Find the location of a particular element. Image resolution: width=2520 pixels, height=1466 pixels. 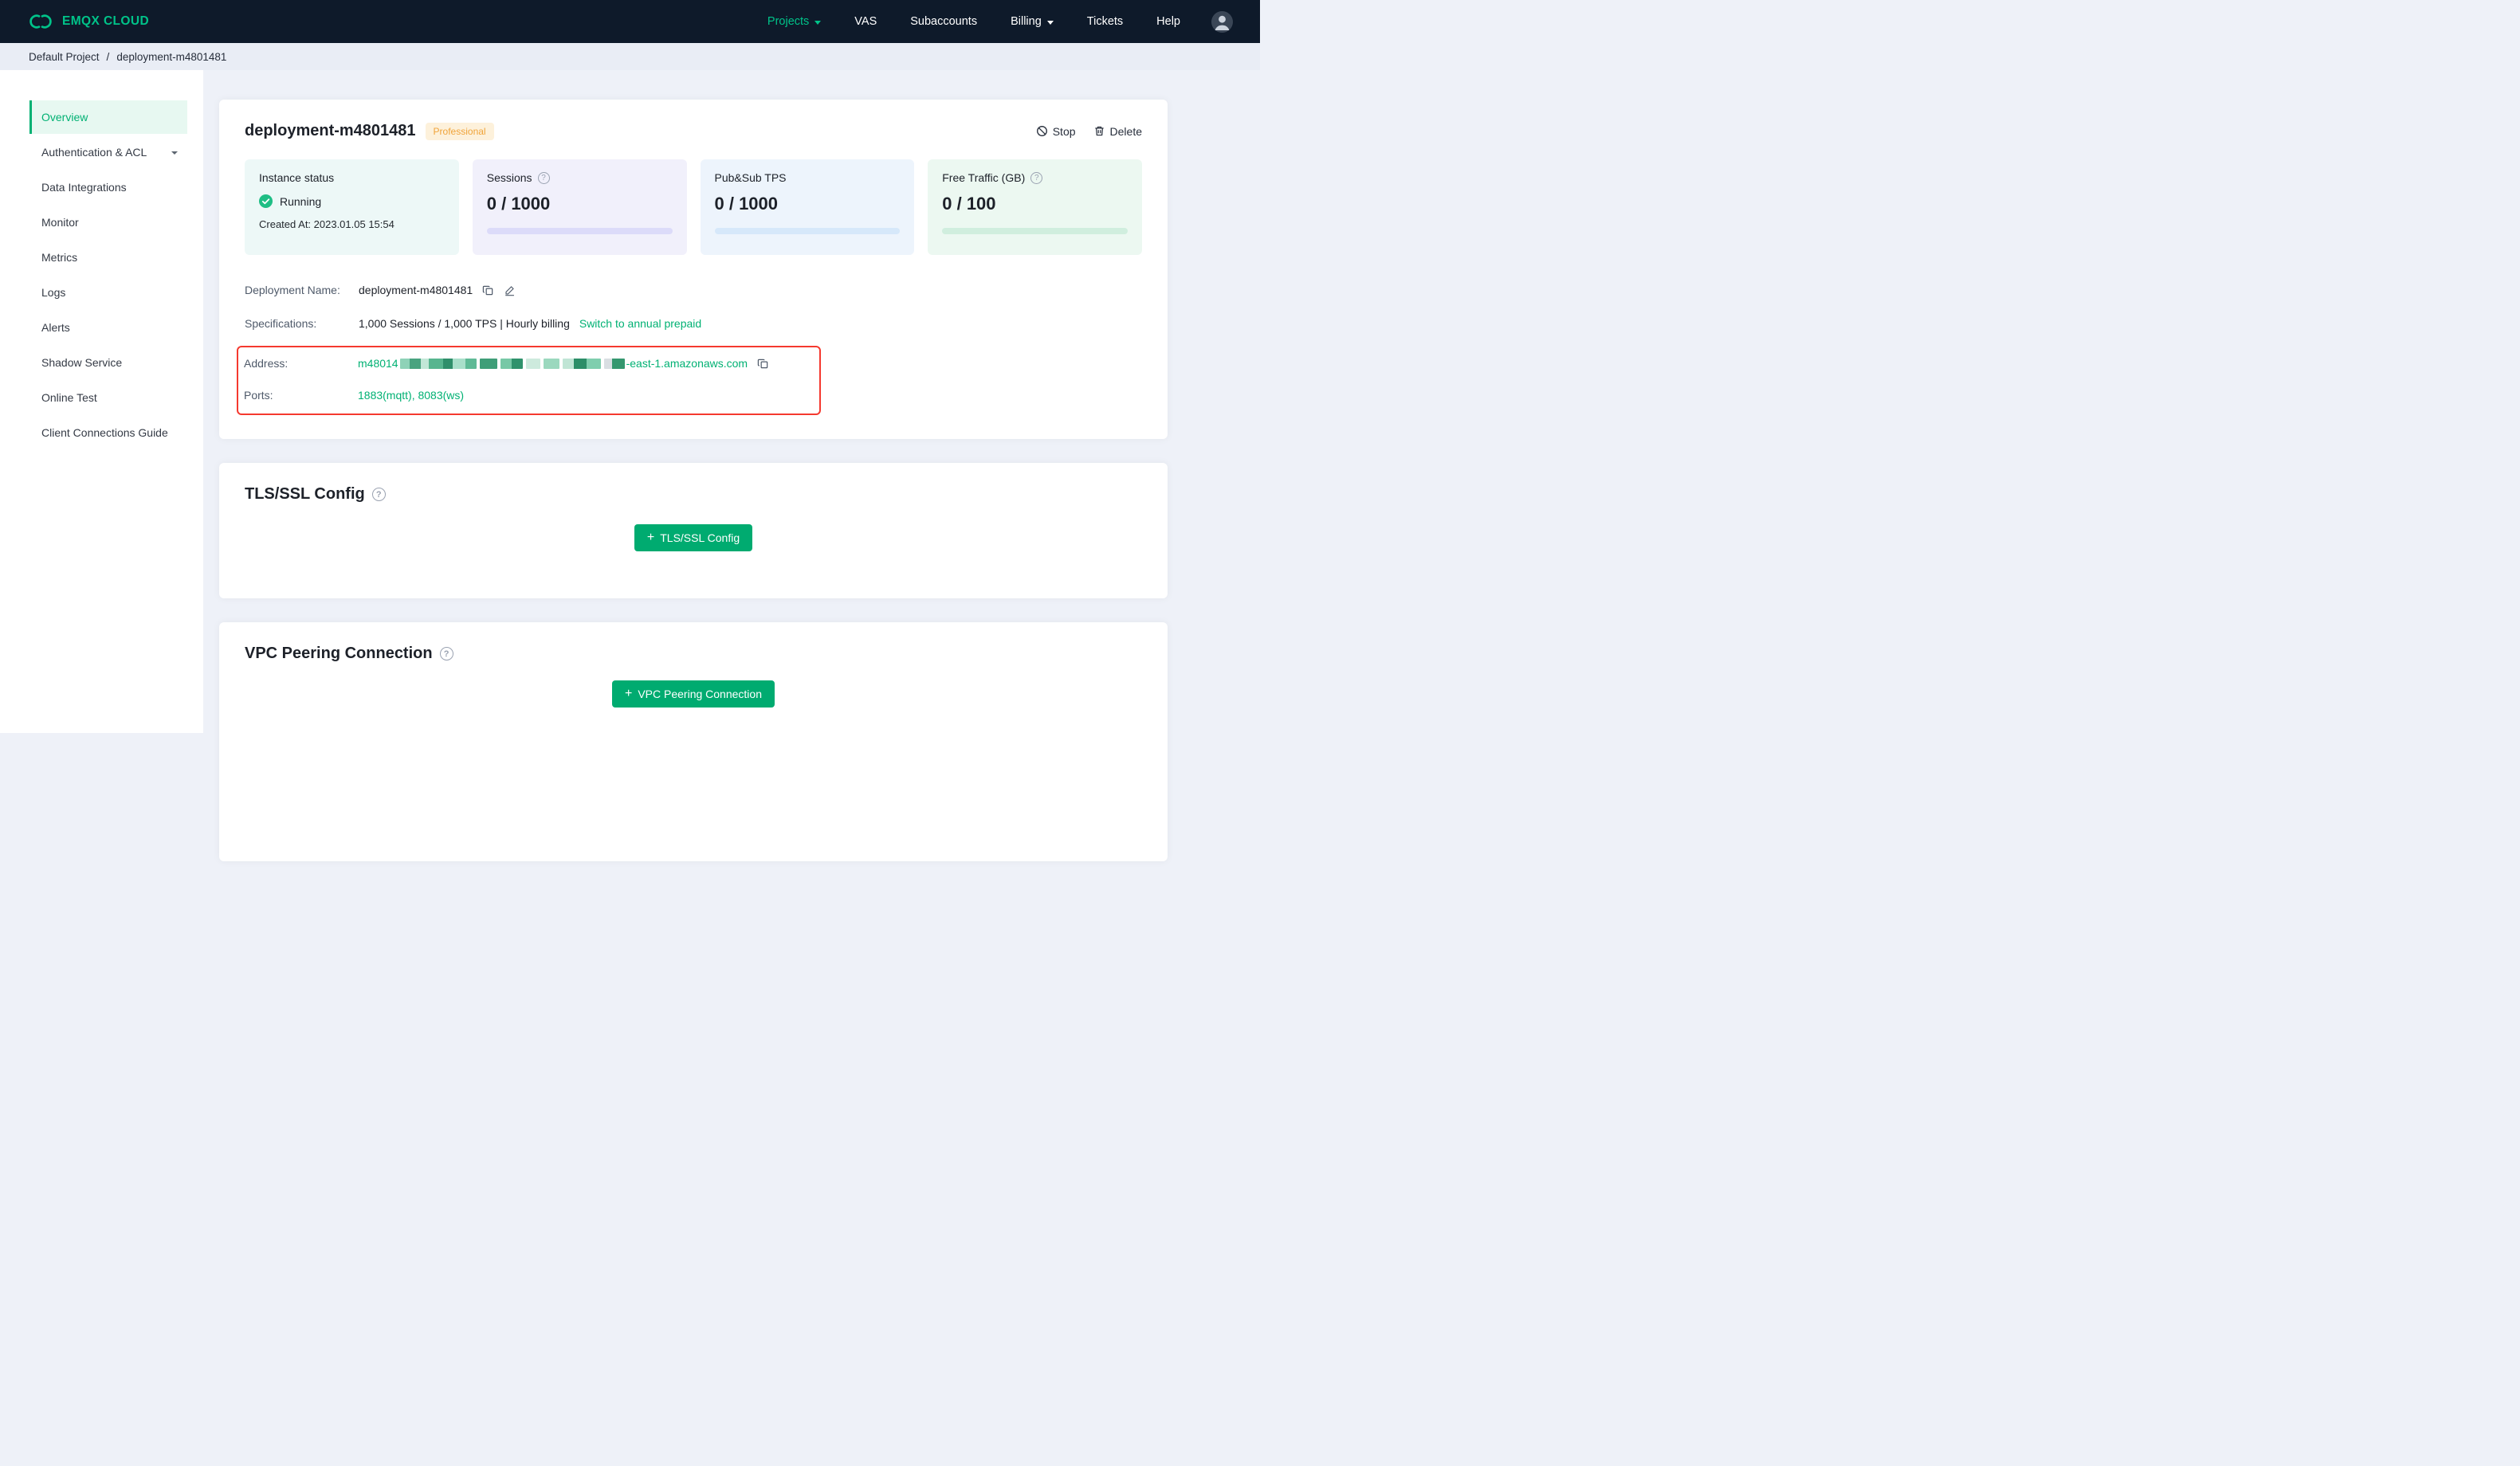

stop-label: Stop is located at coordinates (1064, 131).